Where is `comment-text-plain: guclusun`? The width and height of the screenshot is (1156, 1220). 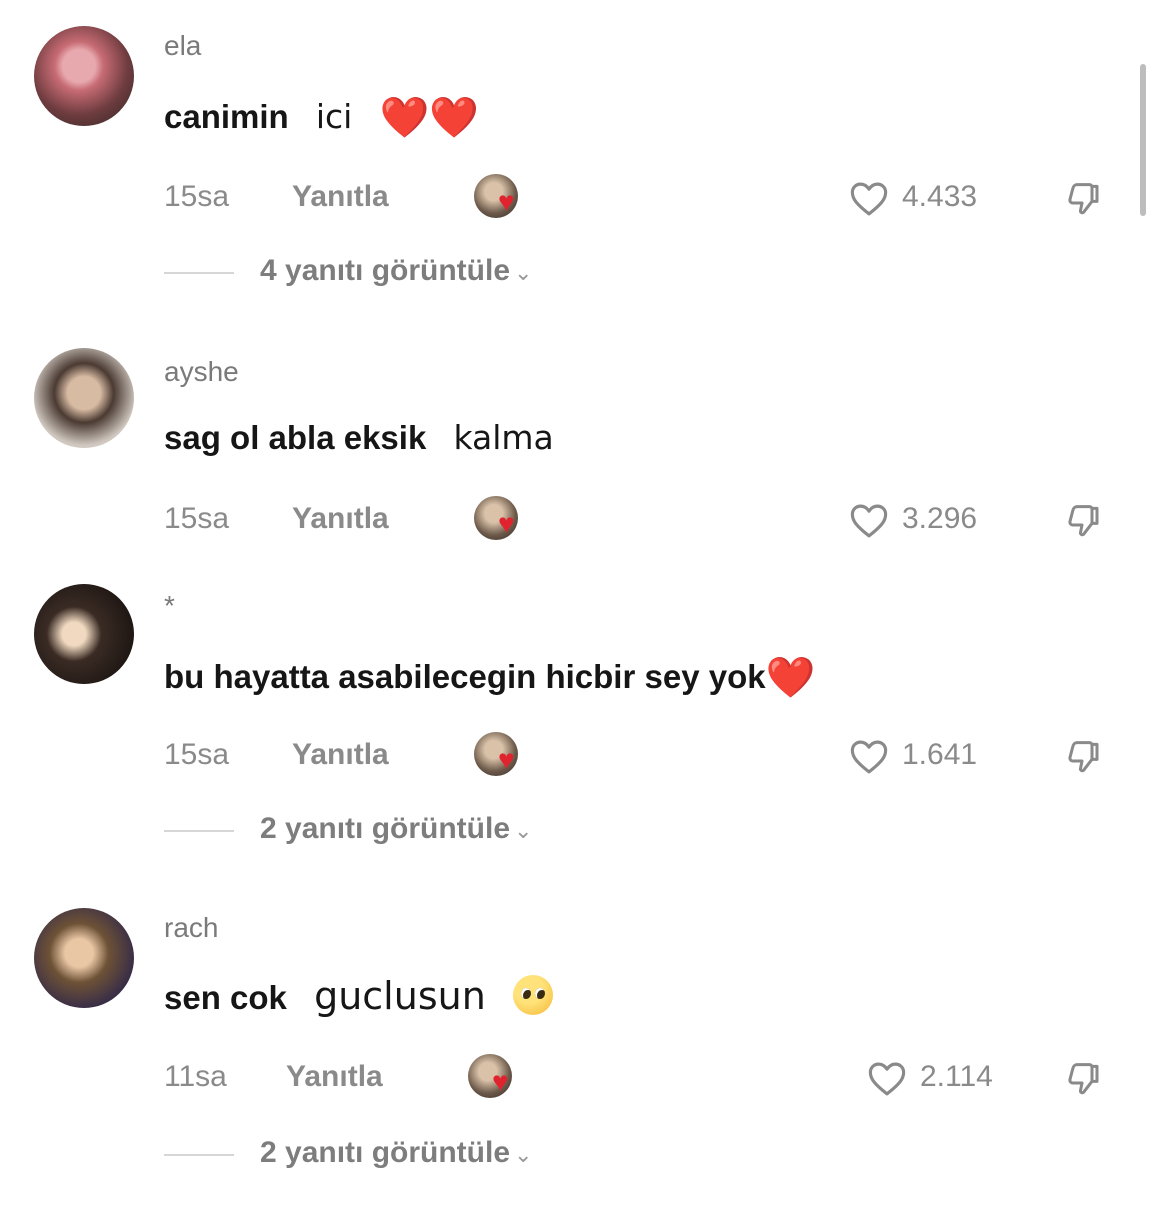 comment-text-plain: guclusun is located at coordinates (400, 996).